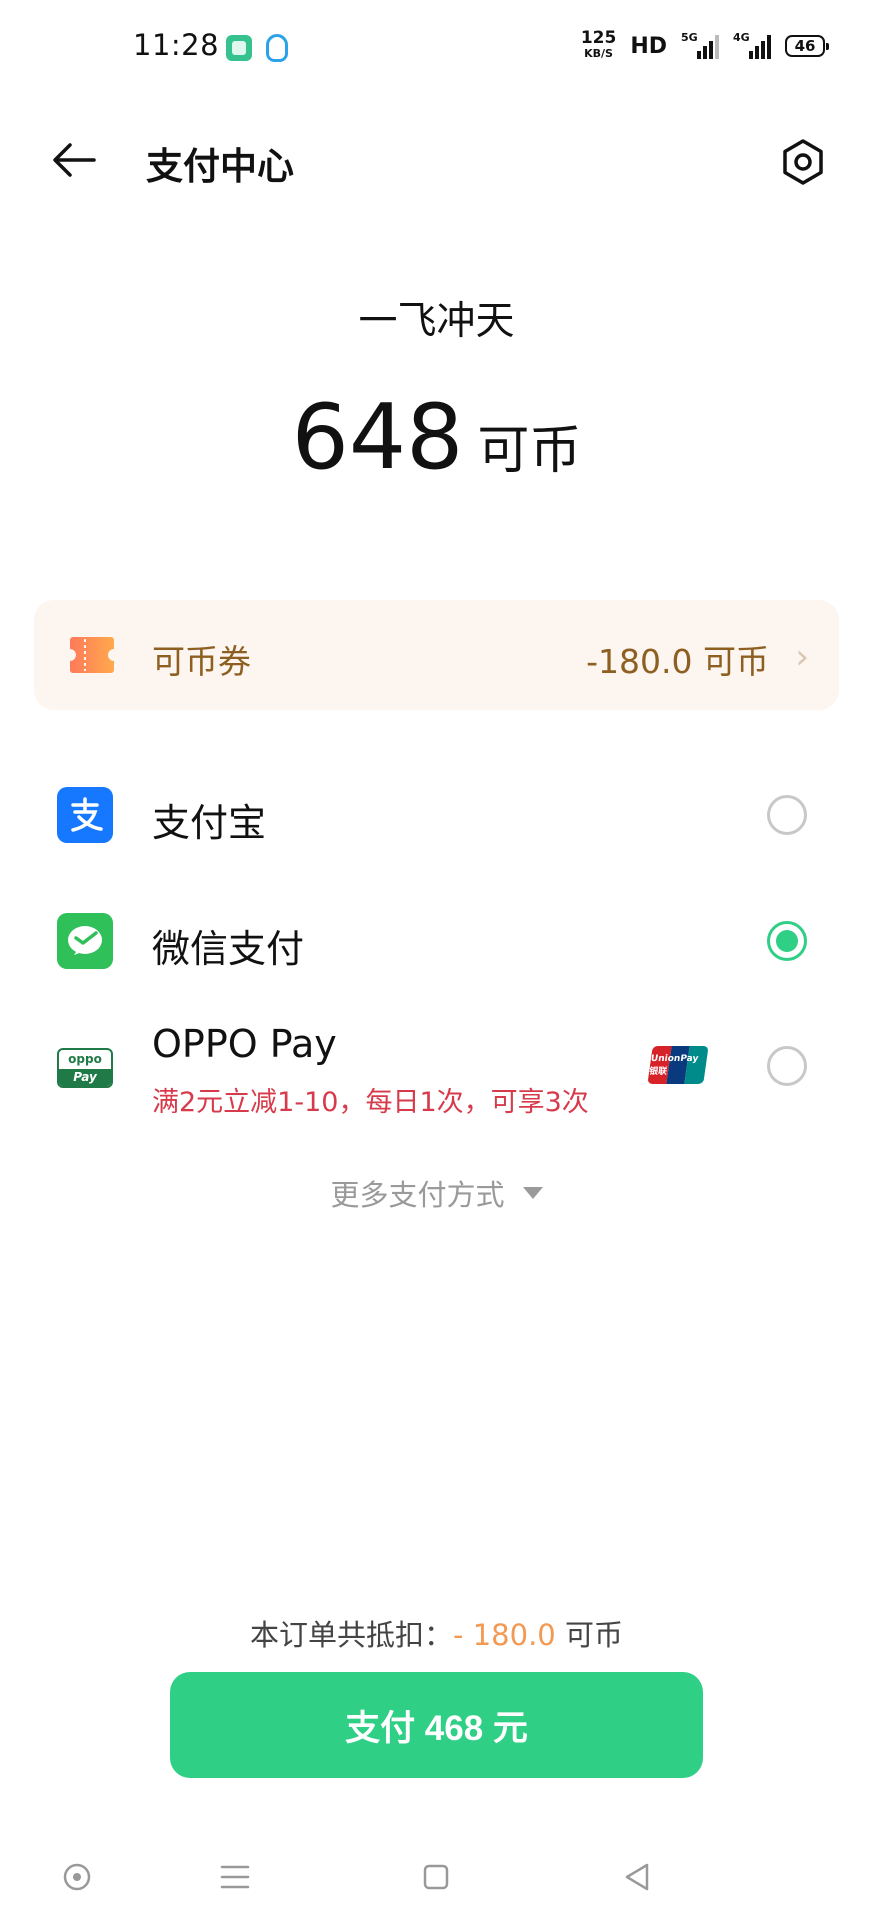  I want to click on price: 648 可币, so click(436, 437).